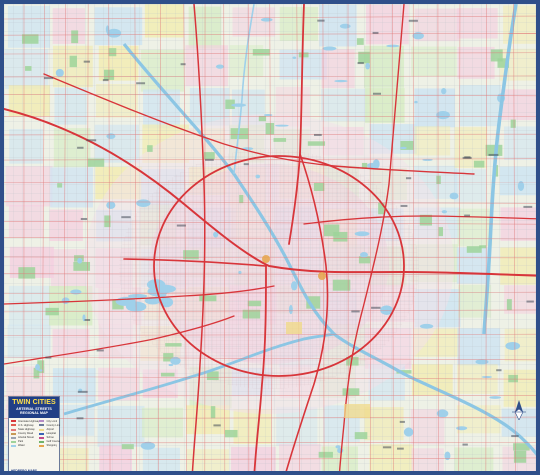 Image resolution: width=540 pixels, height=475 pixels. Describe the element at coordinates (294, 328) in the screenshot. I see `msp-airport-area` at that location.